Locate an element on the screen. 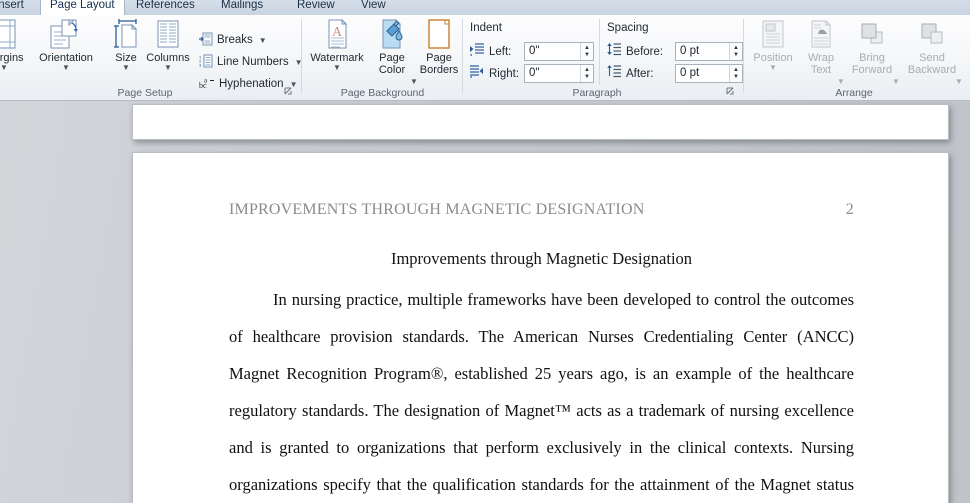 The image size is (970, 503). tab-insert: Insert is located at coordinates (16, 7).